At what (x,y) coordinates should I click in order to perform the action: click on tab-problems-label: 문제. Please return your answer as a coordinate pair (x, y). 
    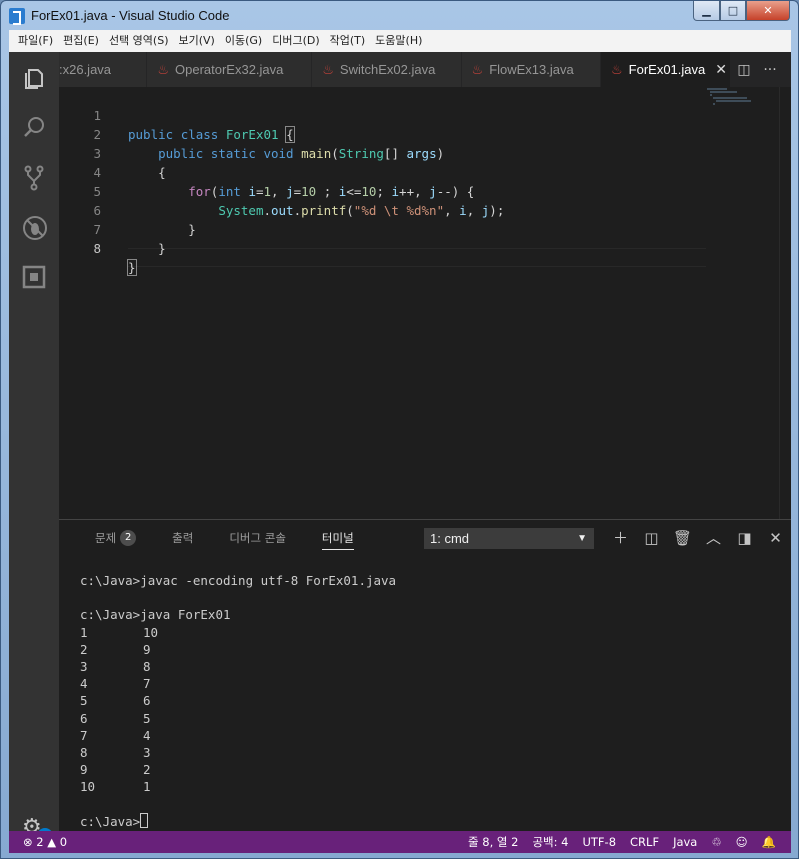
    Looking at the image, I should click on (106, 538).